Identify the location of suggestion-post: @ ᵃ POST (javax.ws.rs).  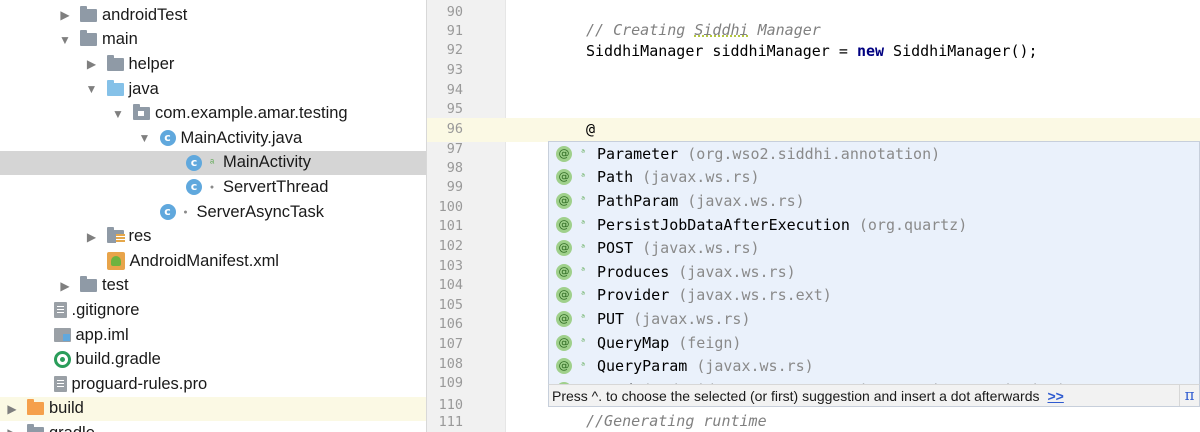
(874, 248).